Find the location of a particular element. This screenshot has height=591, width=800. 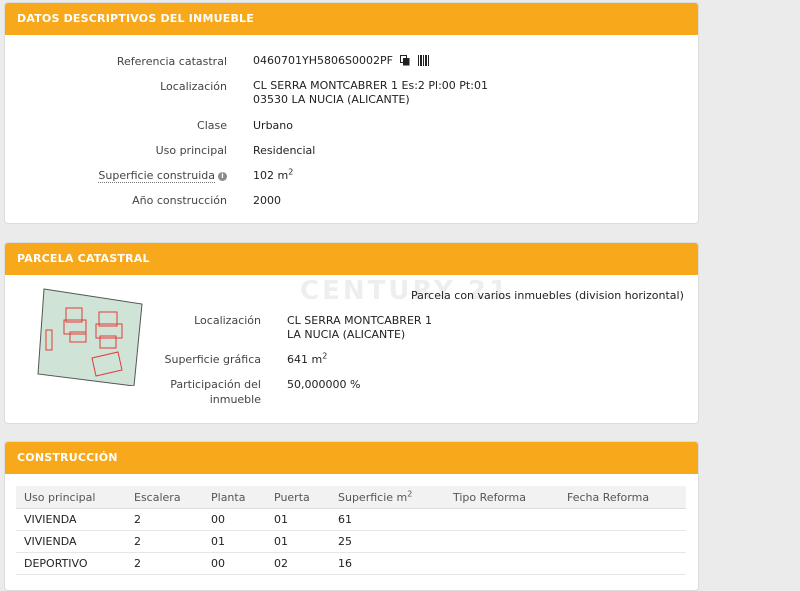

col-superficie-label: Superficie m is located at coordinates (373, 497).